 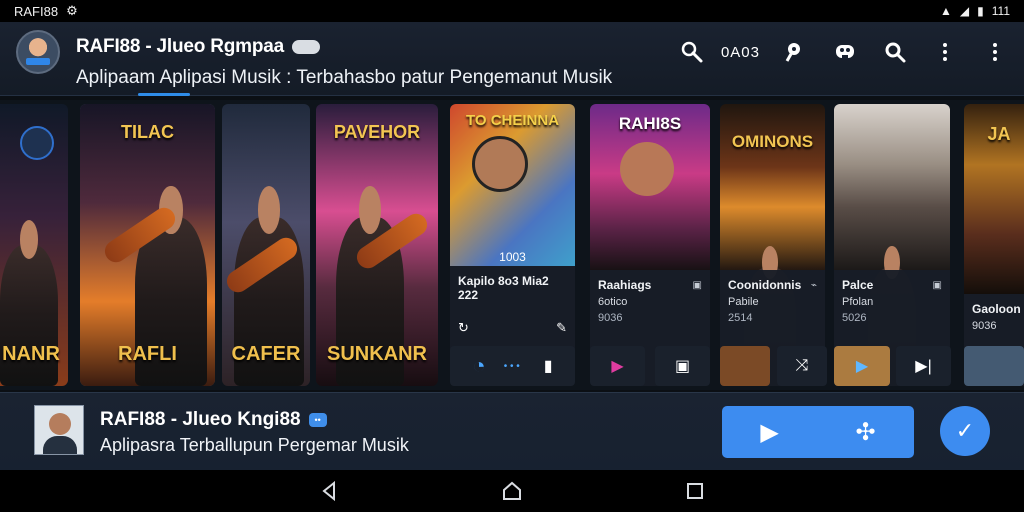 I want to click on equalizer-icon: ◔, so click(x=478, y=366).